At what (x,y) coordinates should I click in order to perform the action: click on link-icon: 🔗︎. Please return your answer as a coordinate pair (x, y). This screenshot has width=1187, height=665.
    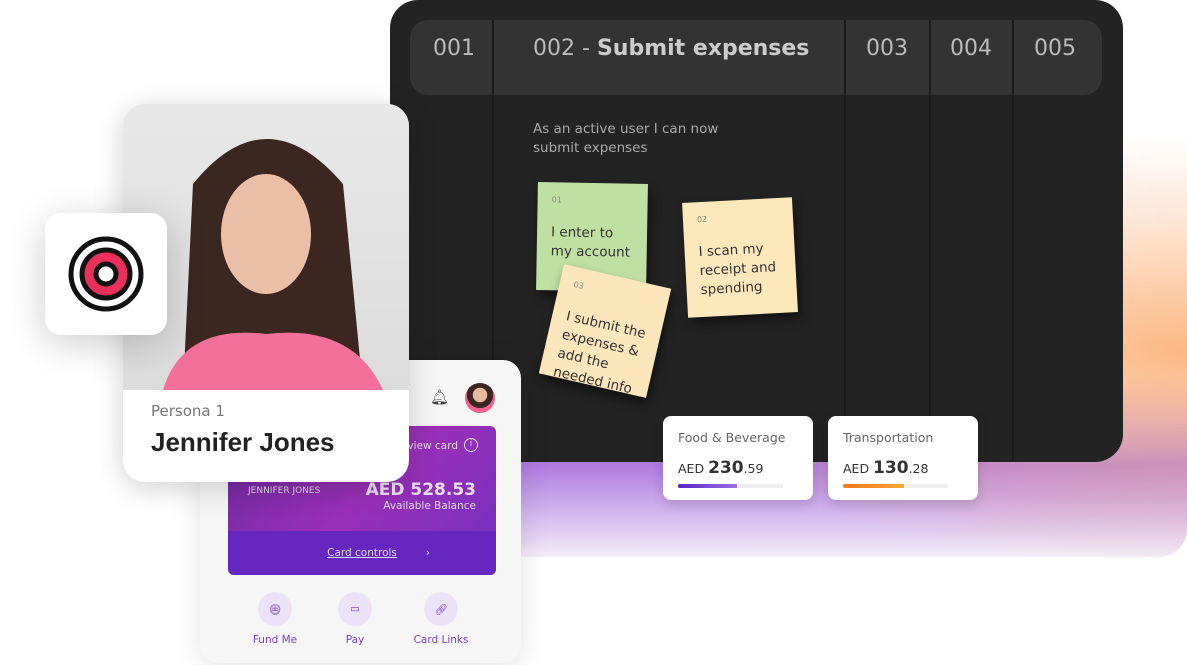
    Looking at the image, I should click on (441, 609).